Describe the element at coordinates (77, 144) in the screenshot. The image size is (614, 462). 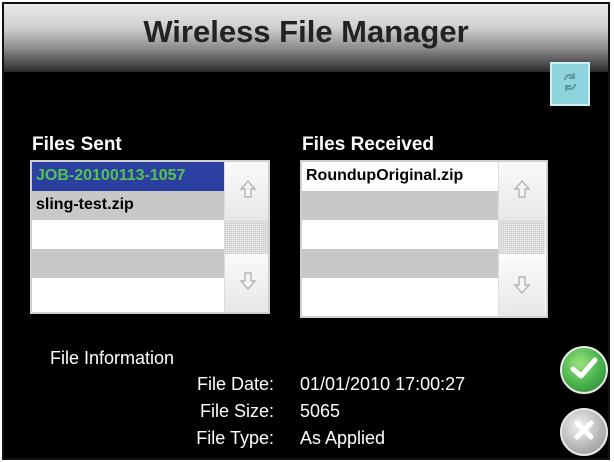
I see `files-sent-label: Files Sent` at that location.